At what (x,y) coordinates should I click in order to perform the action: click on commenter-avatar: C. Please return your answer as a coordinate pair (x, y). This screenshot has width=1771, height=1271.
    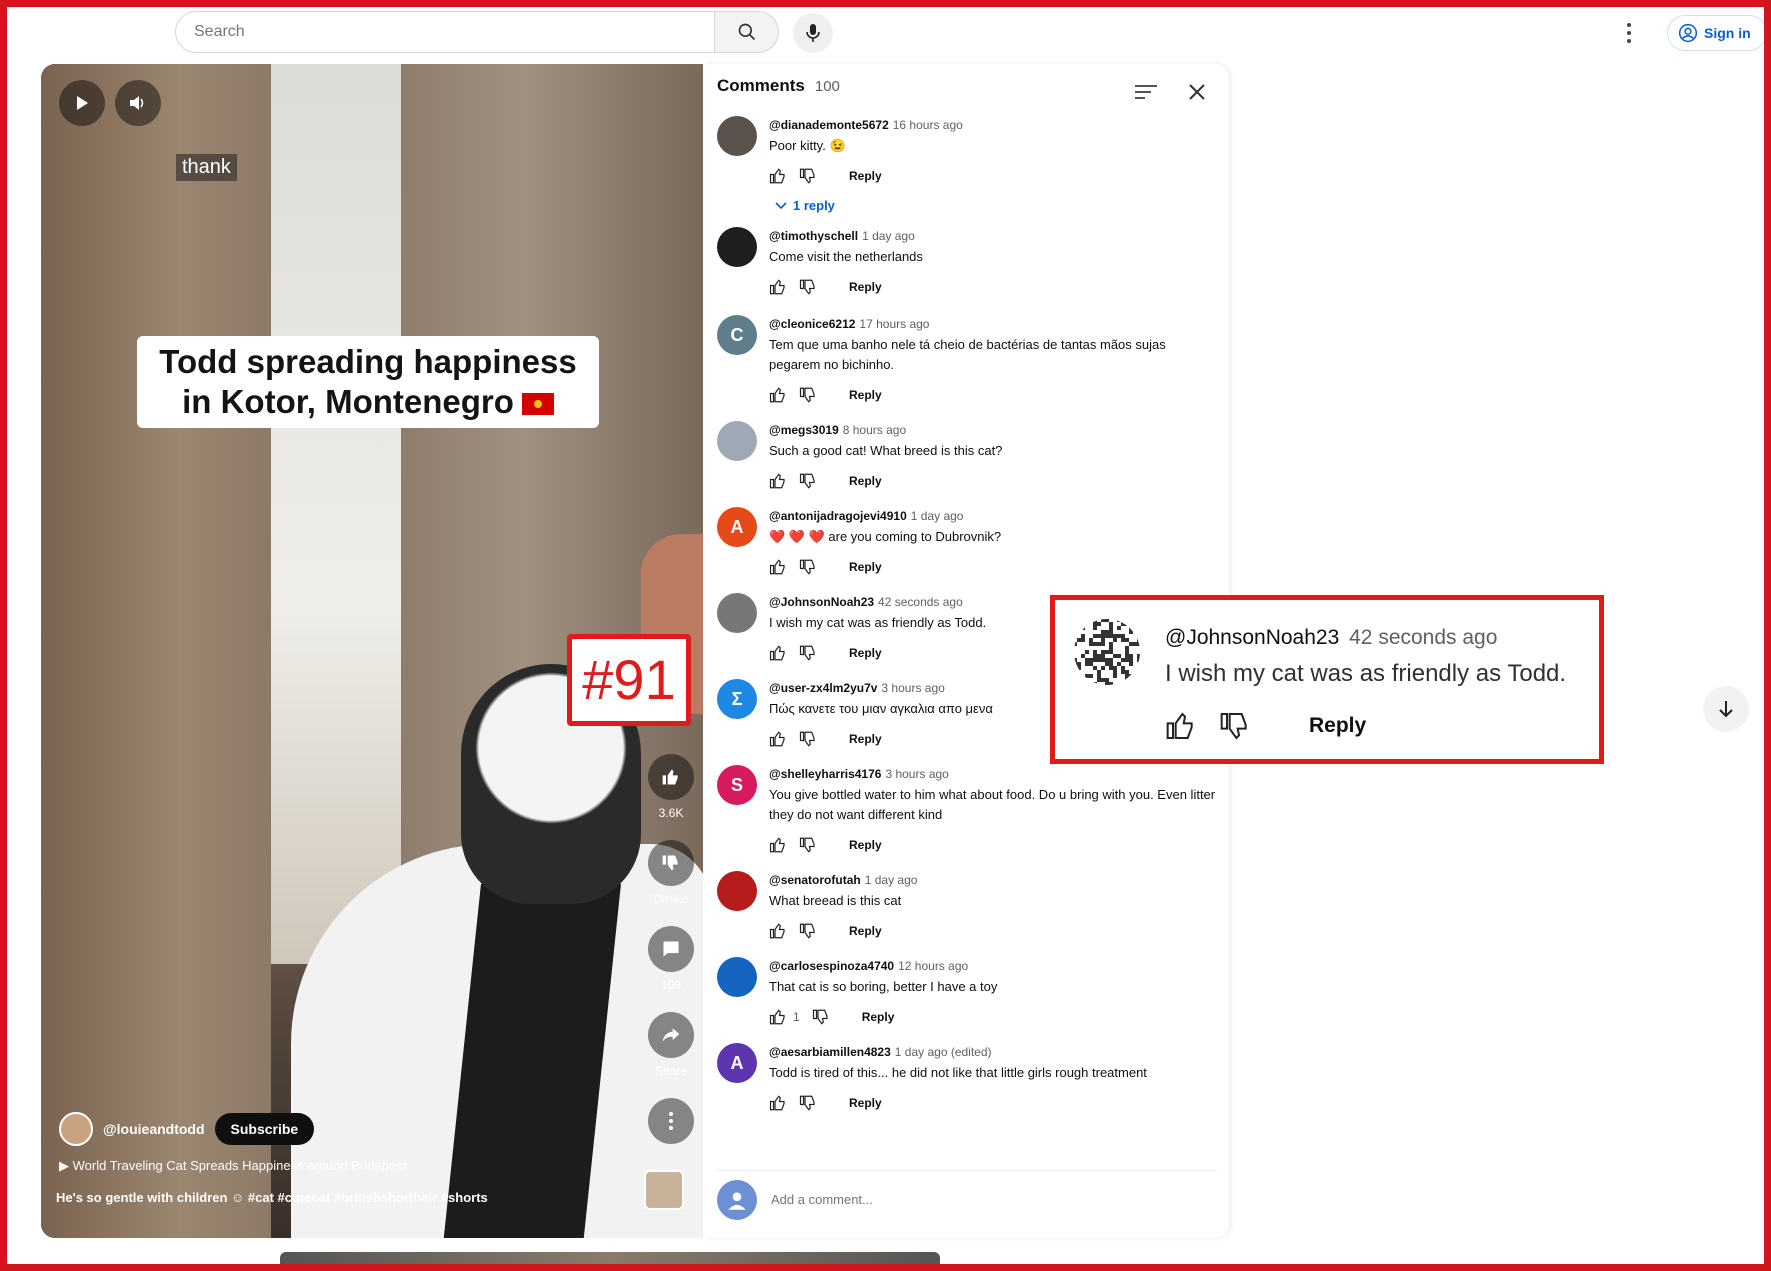
    Looking at the image, I should click on (737, 335).